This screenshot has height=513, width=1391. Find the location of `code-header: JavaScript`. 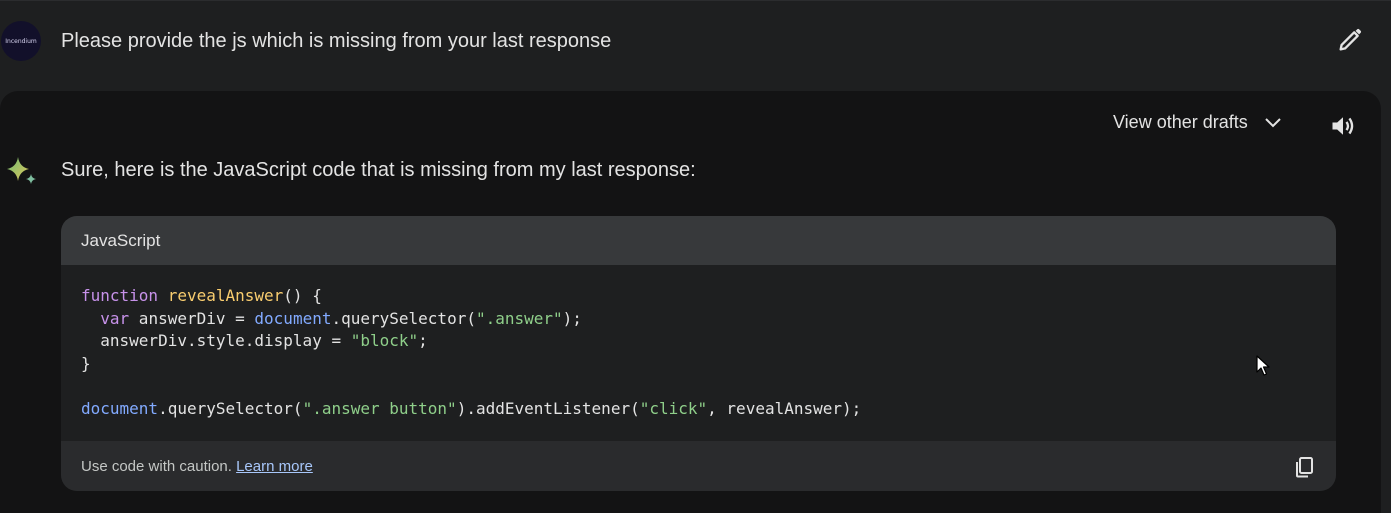

code-header: JavaScript is located at coordinates (698, 240).